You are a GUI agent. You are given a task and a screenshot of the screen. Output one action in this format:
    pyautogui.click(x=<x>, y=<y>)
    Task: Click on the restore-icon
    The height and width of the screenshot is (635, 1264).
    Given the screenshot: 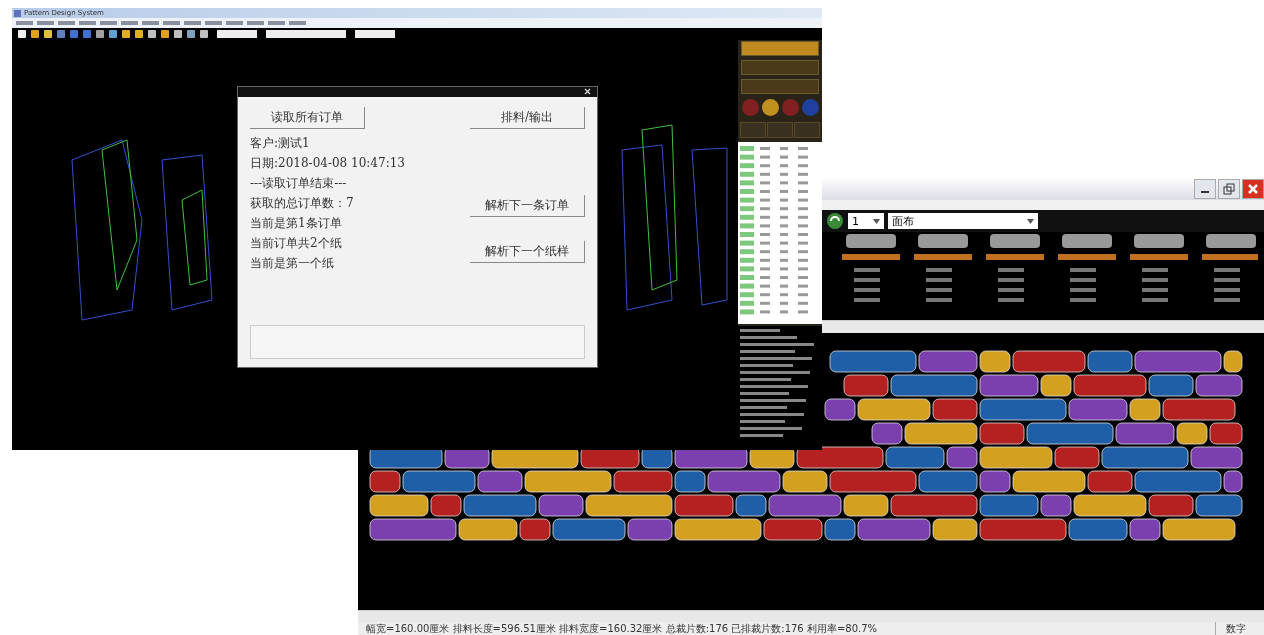 What is the action you would take?
    pyautogui.click(x=1229, y=189)
    